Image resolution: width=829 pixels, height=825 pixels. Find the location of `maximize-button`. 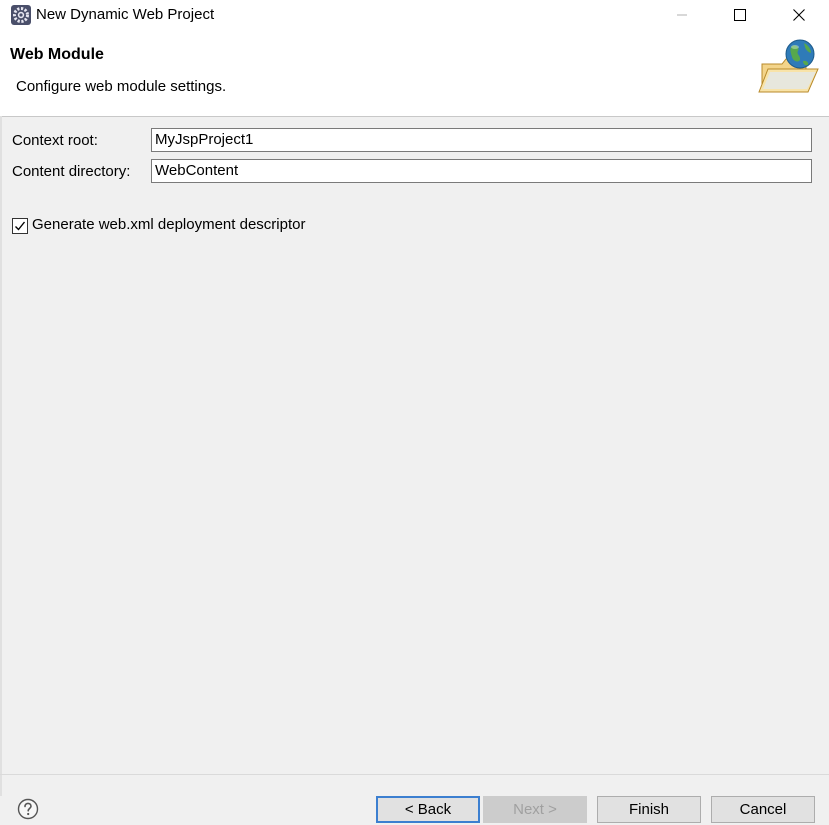

maximize-button is located at coordinates (740, 15).